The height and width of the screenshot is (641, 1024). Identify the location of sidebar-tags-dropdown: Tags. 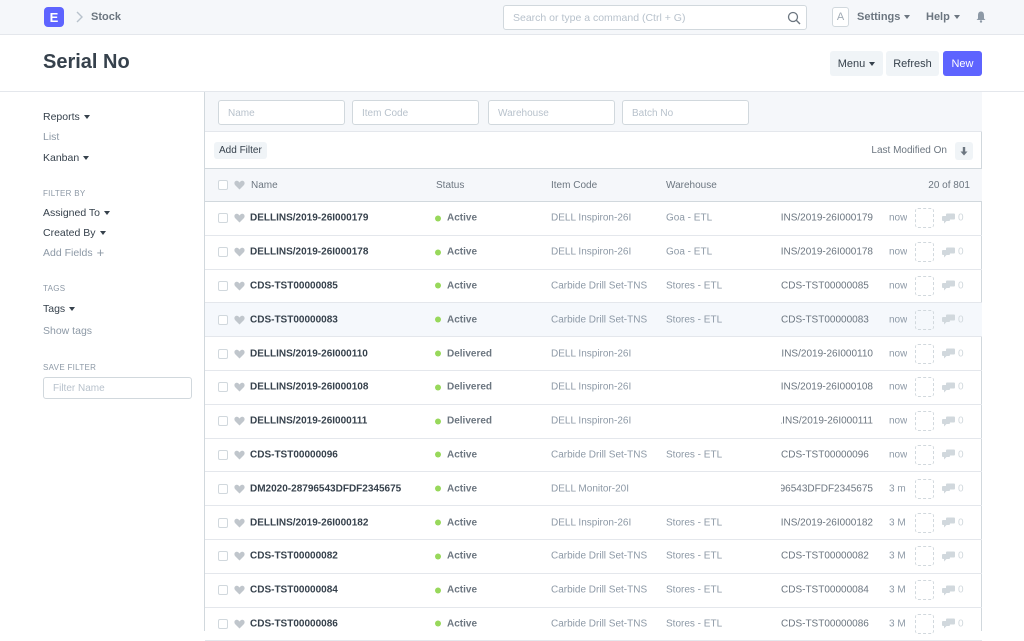
(59, 309).